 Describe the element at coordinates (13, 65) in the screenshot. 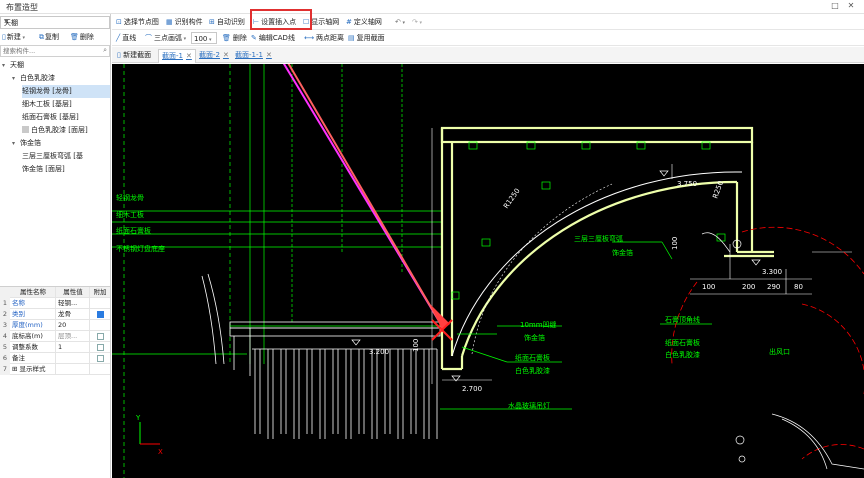

I see `tree-item: ▾ 天棚` at that location.